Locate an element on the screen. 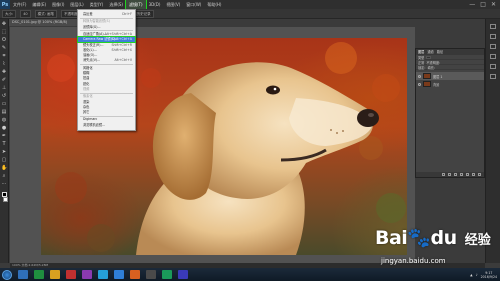 This screenshot has height=281, width=500. hand-tool-icon: ✋ is located at coordinates (4, 168).